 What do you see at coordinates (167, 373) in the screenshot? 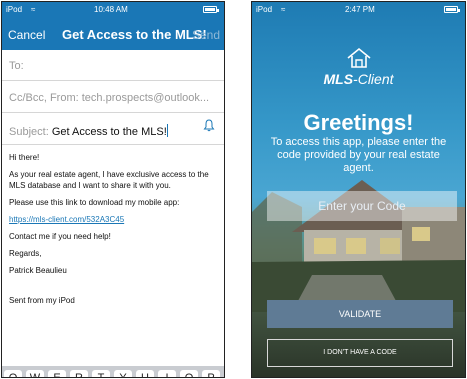
I see `key: I` at bounding box center [167, 373].